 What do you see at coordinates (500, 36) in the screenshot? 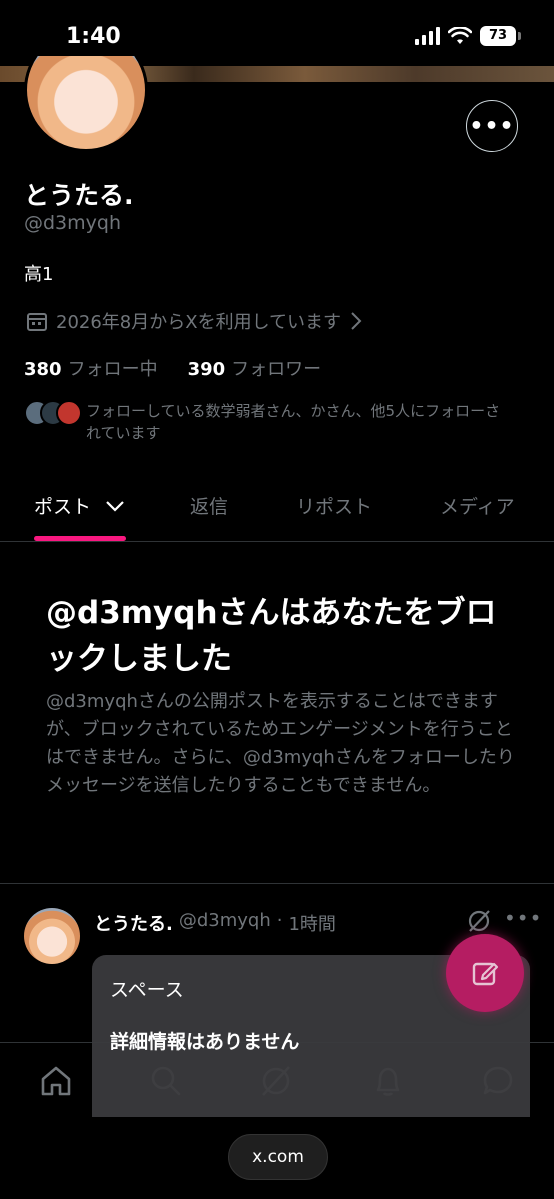
I see `battery-icon: 73` at bounding box center [500, 36].